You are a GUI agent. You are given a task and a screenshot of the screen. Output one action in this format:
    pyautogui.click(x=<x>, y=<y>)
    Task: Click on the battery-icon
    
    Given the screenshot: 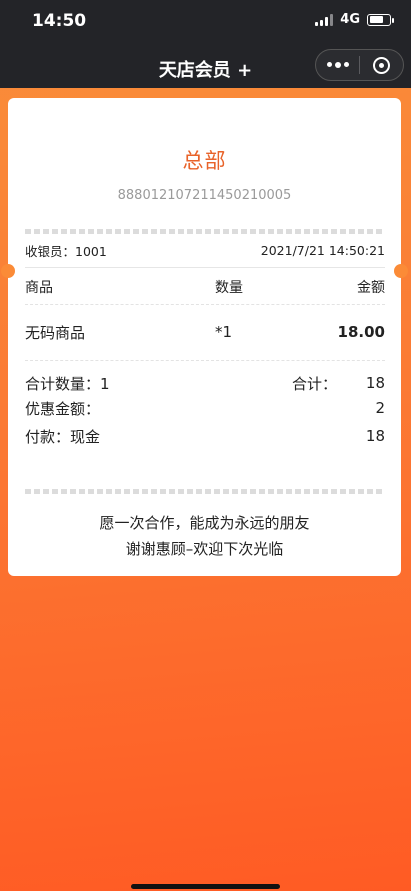 What is the action you would take?
    pyautogui.click(x=380, y=19)
    